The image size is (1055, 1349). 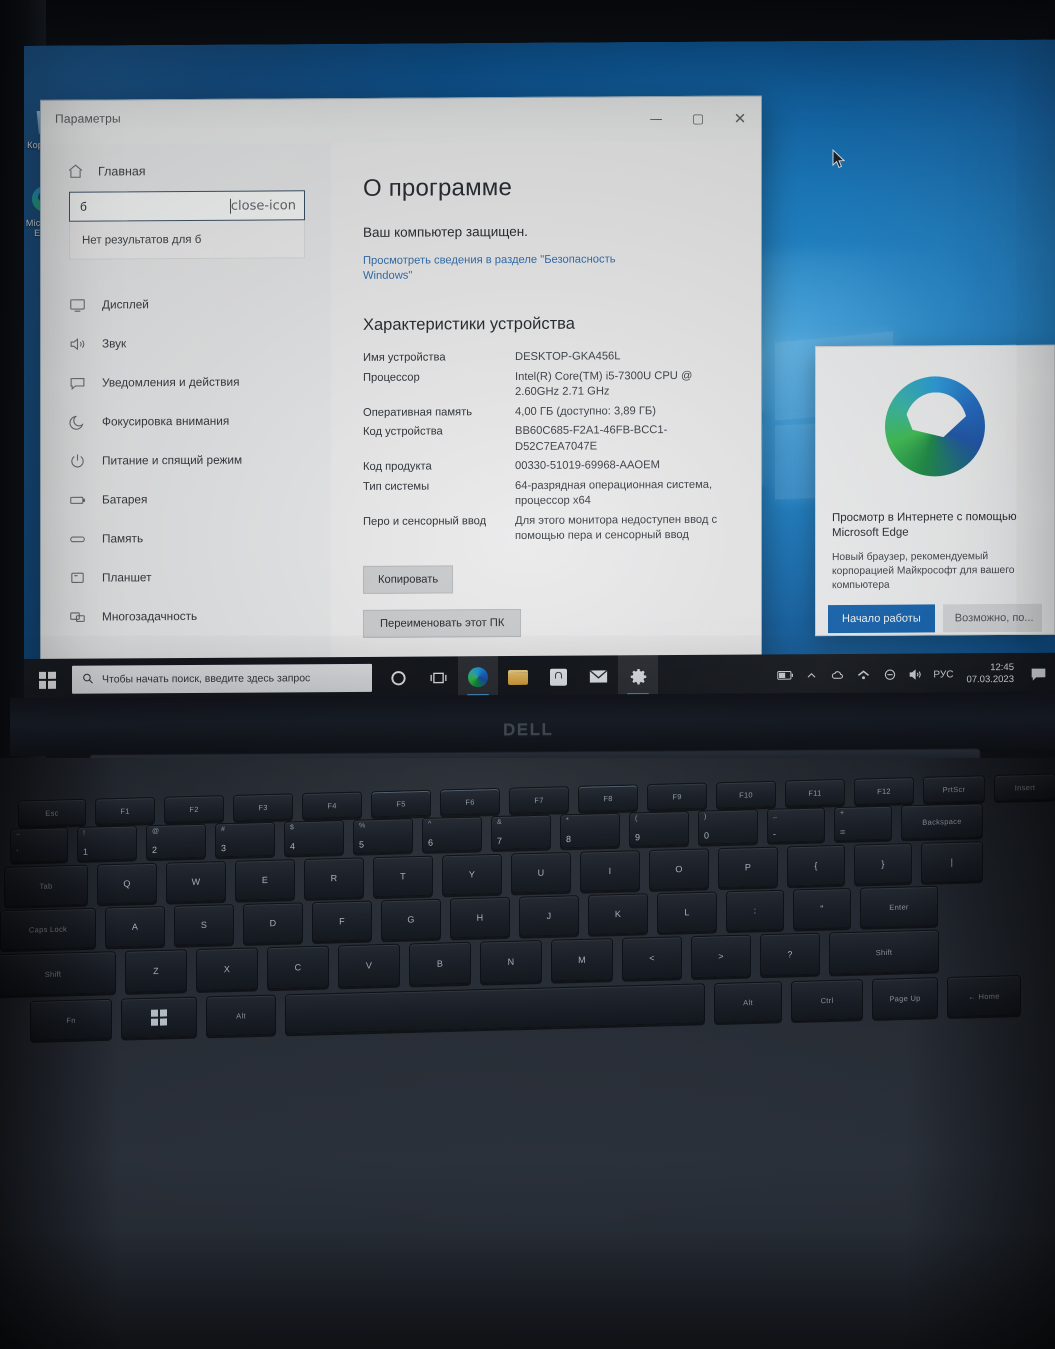 I want to click on key-bracket-left: {, so click(x=816, y=865).